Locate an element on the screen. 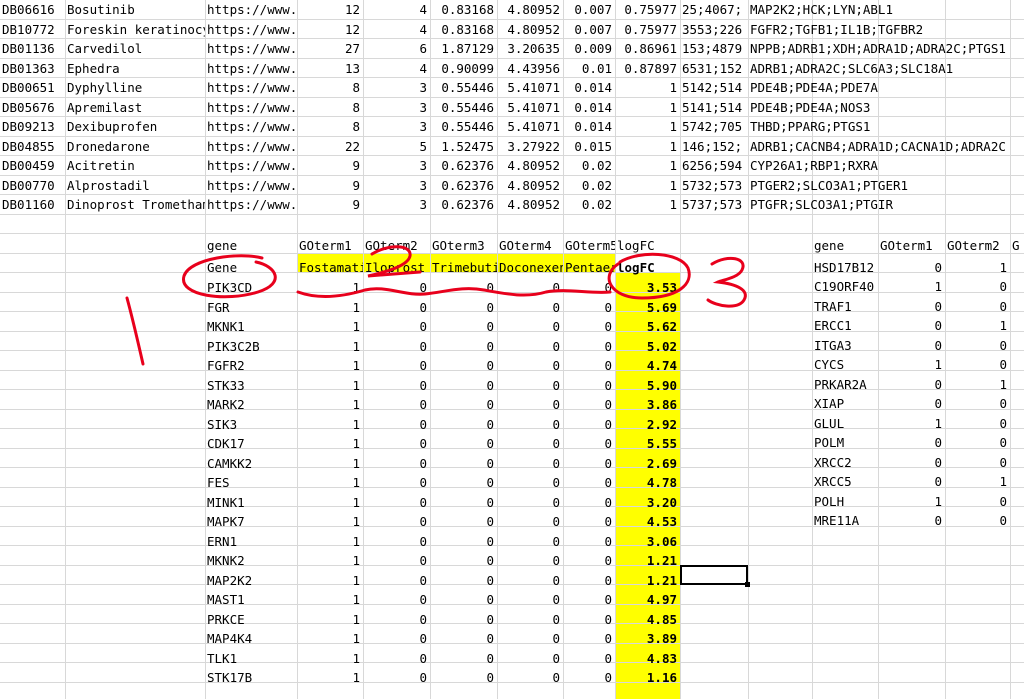 The image size is (1024, 699). annotation-underline-goterms is located at coordinates (454, 292).